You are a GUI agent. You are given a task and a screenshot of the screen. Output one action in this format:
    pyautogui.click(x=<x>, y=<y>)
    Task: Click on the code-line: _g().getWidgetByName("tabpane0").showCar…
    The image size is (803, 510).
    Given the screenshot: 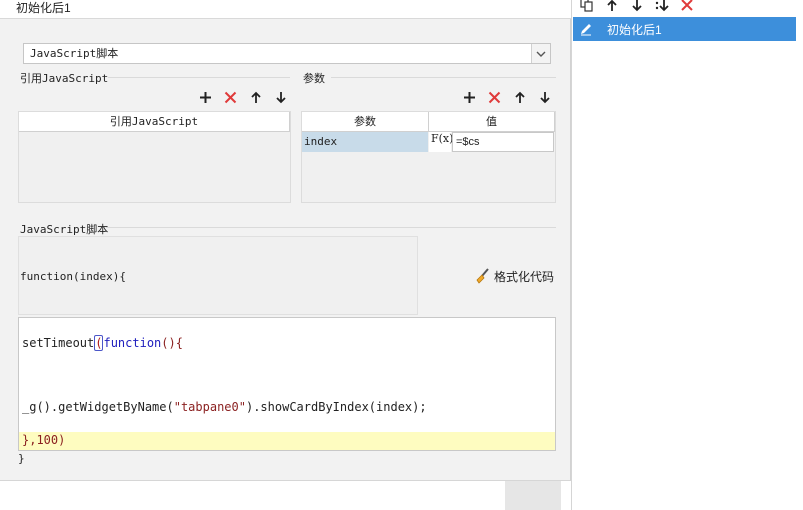 What is the action you would take?
    pyautogui.click(x=224, y=407)
    